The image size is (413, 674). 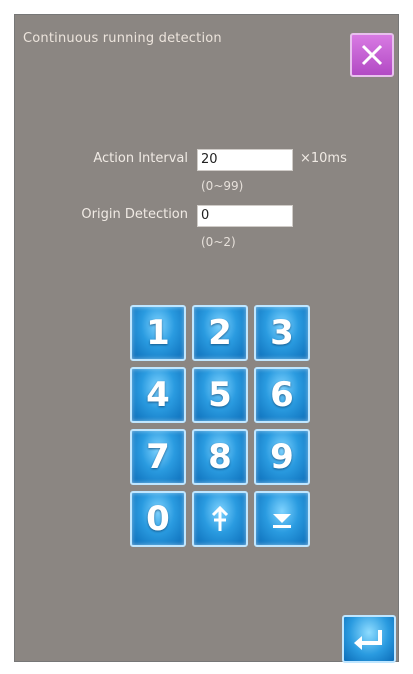 I want to click on close-button, so click(x=372, y=55).